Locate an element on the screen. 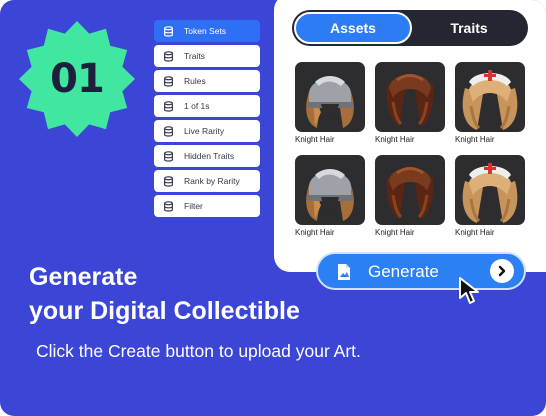 The height and width of the screenshot is (416, 546). file-icon is located at coordinates (344, 272).